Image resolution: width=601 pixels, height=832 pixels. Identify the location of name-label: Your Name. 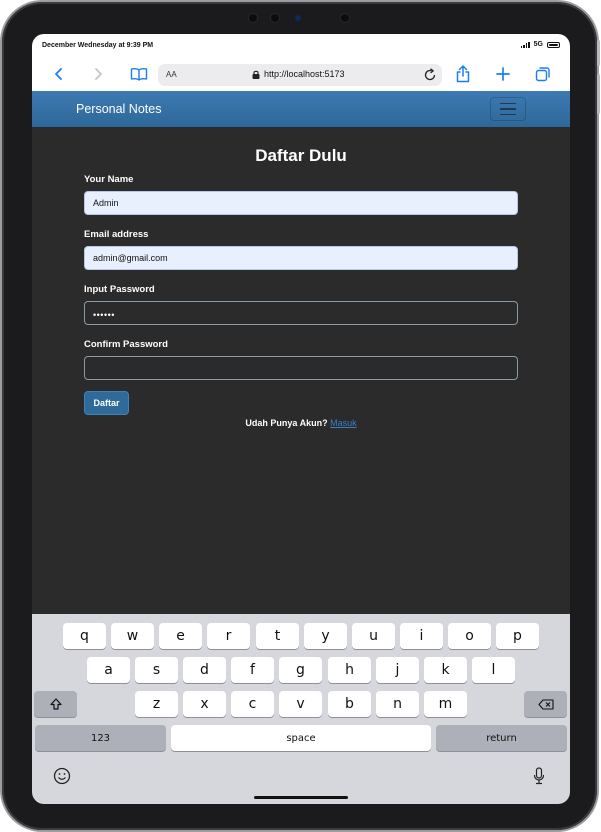
(109, 179).